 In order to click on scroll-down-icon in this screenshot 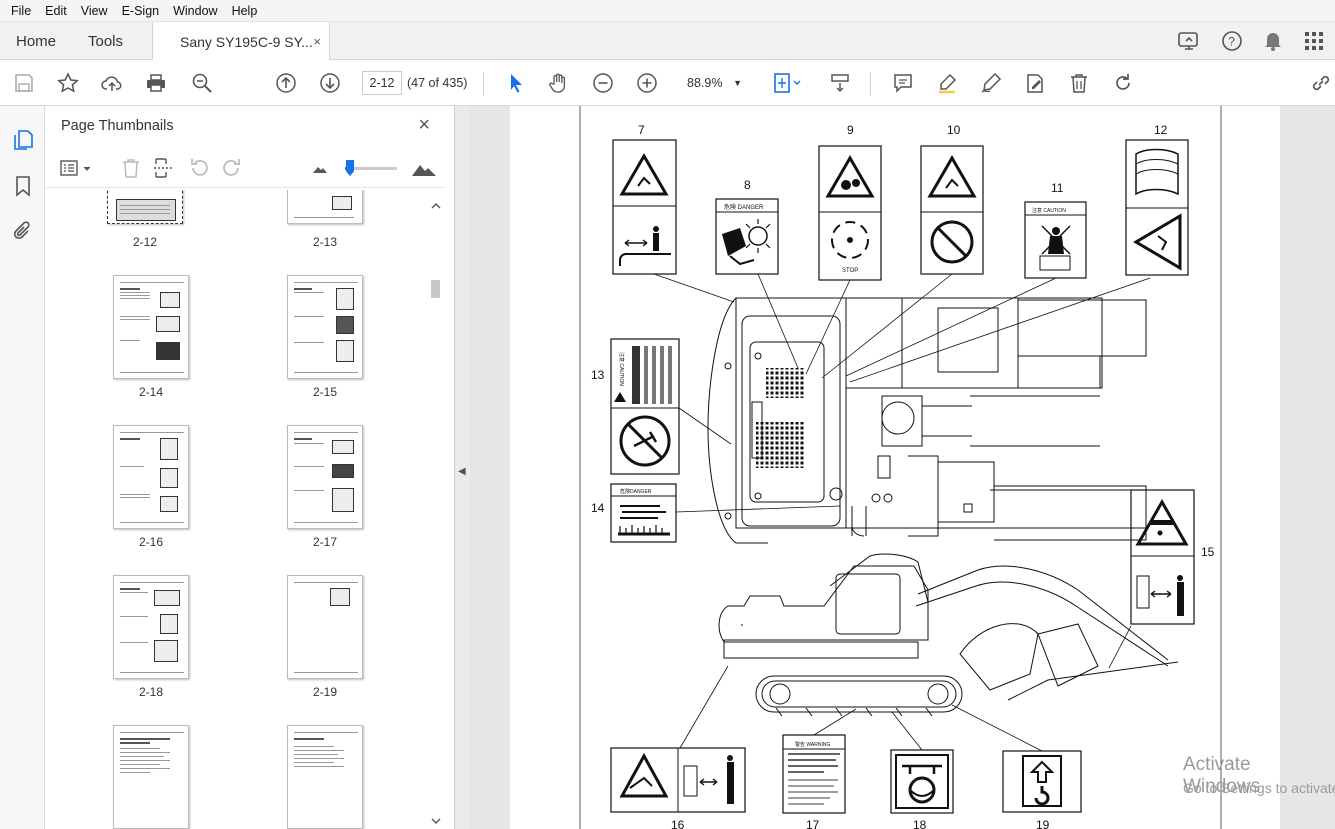, I will do `click(436, 821)`.